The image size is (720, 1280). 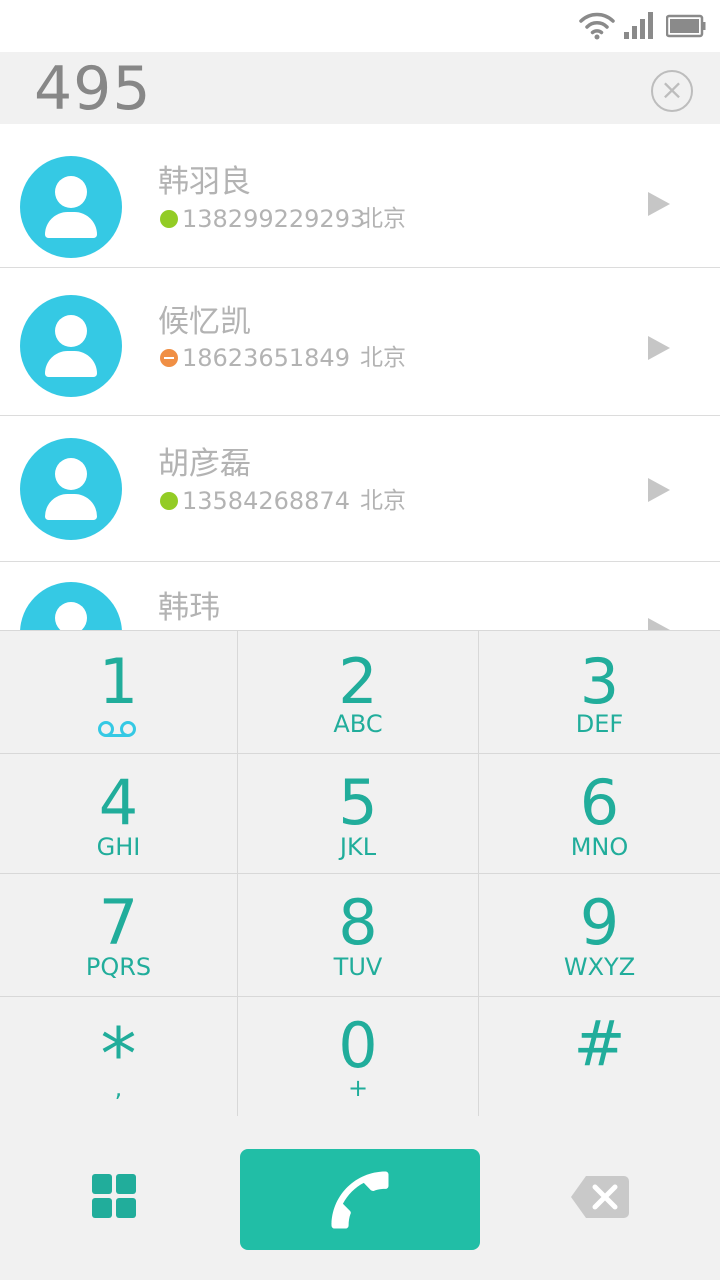 What do you see at coordinates (118, 847) in the screenshot?
I see `key-letters: GHI` at bounding box center [118, 847].